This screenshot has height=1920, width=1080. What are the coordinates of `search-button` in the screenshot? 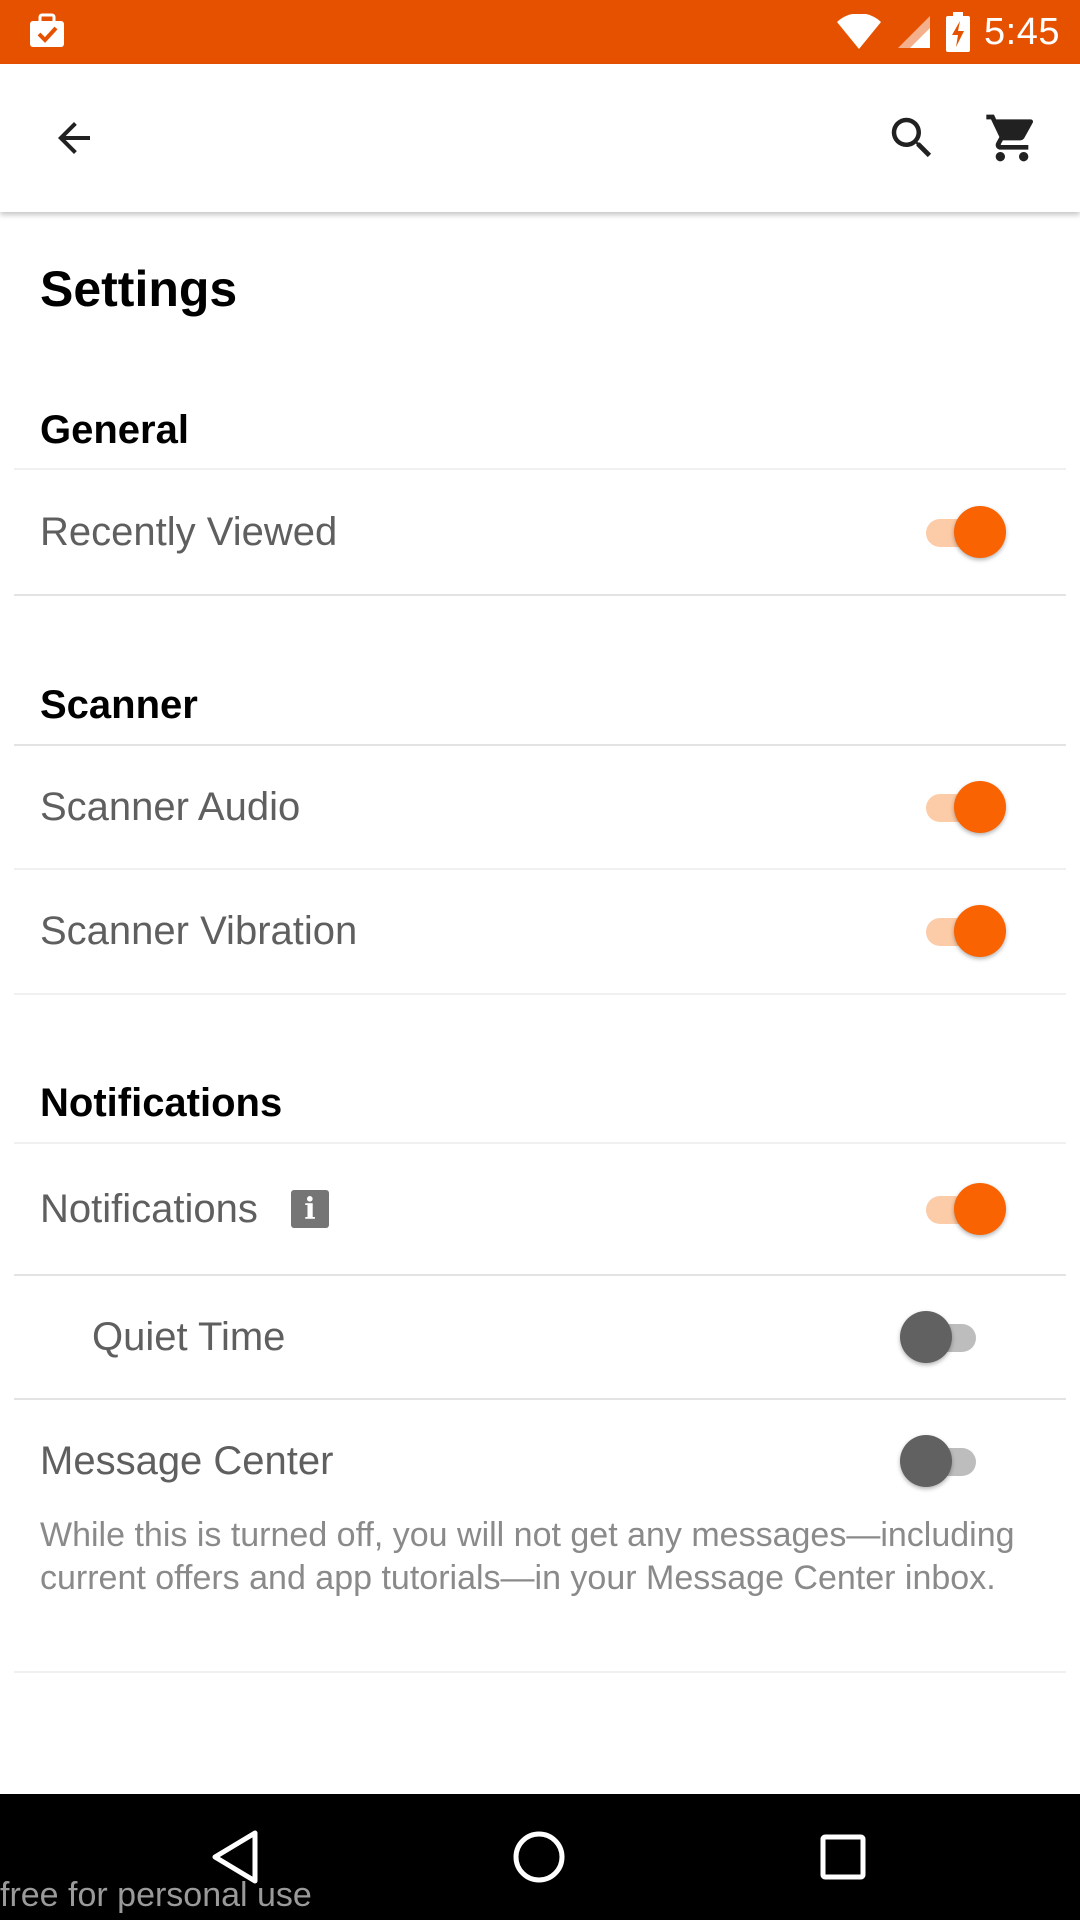 It's located at (912, 138).